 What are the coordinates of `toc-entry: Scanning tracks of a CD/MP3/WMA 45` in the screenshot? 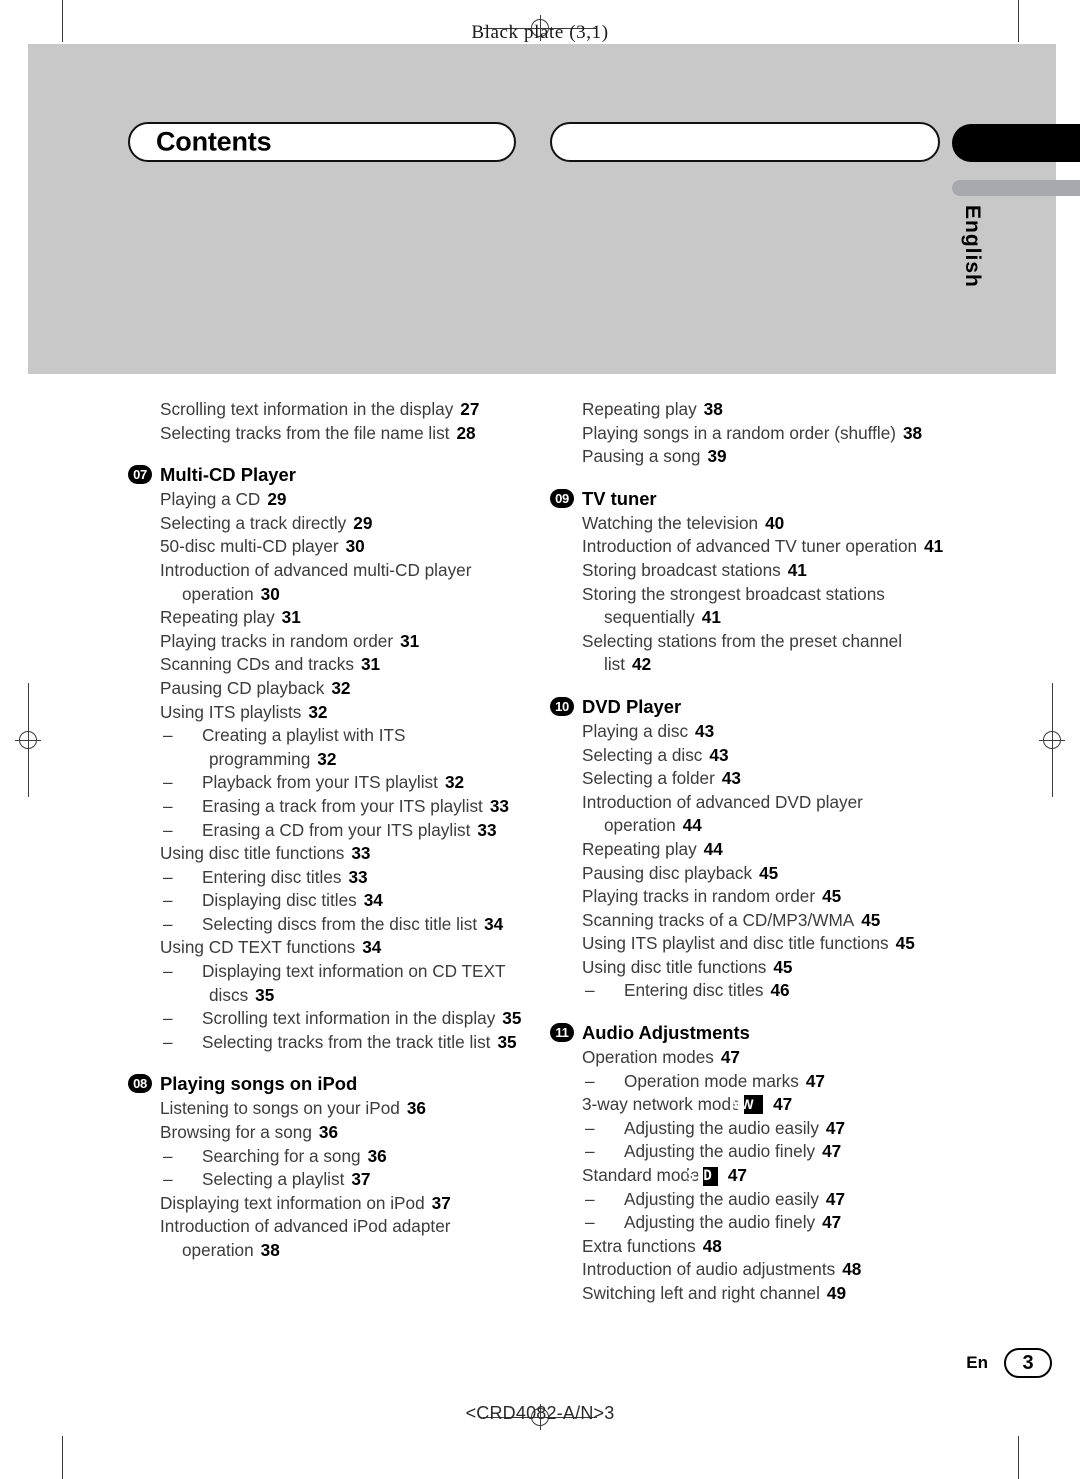 It's located at (750, 921).